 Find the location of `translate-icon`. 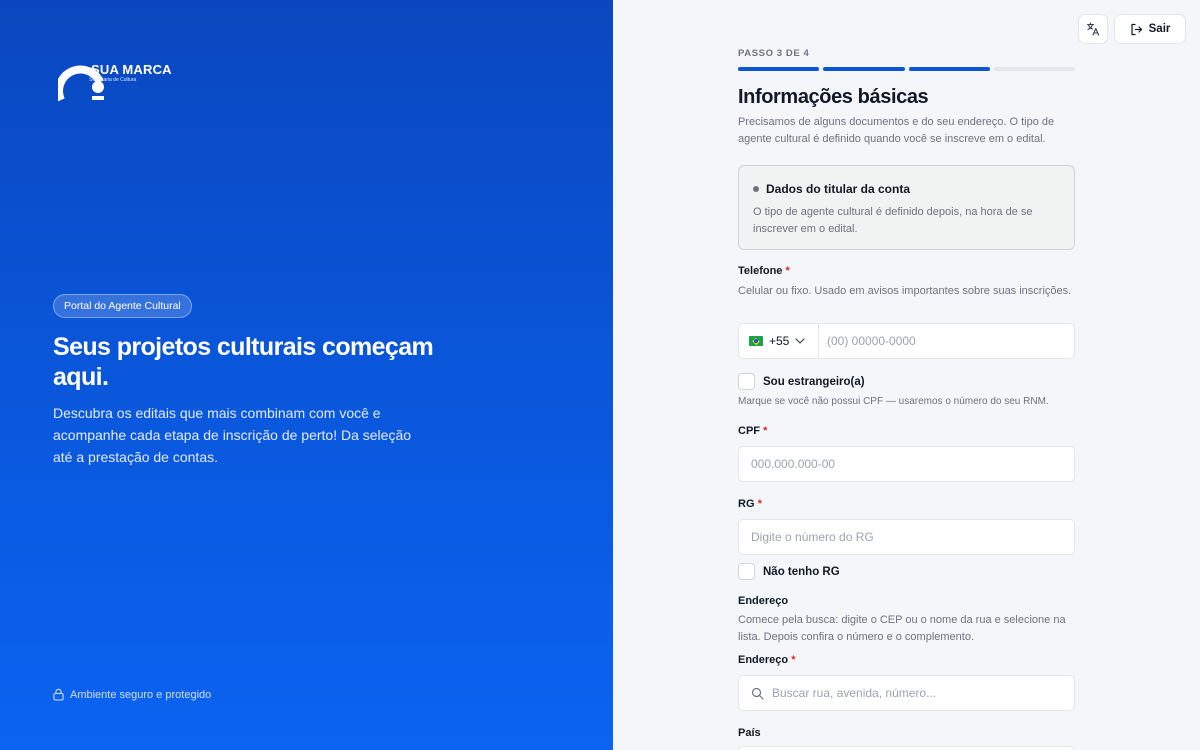

translate-icon is located at coordinates (1093, 29).